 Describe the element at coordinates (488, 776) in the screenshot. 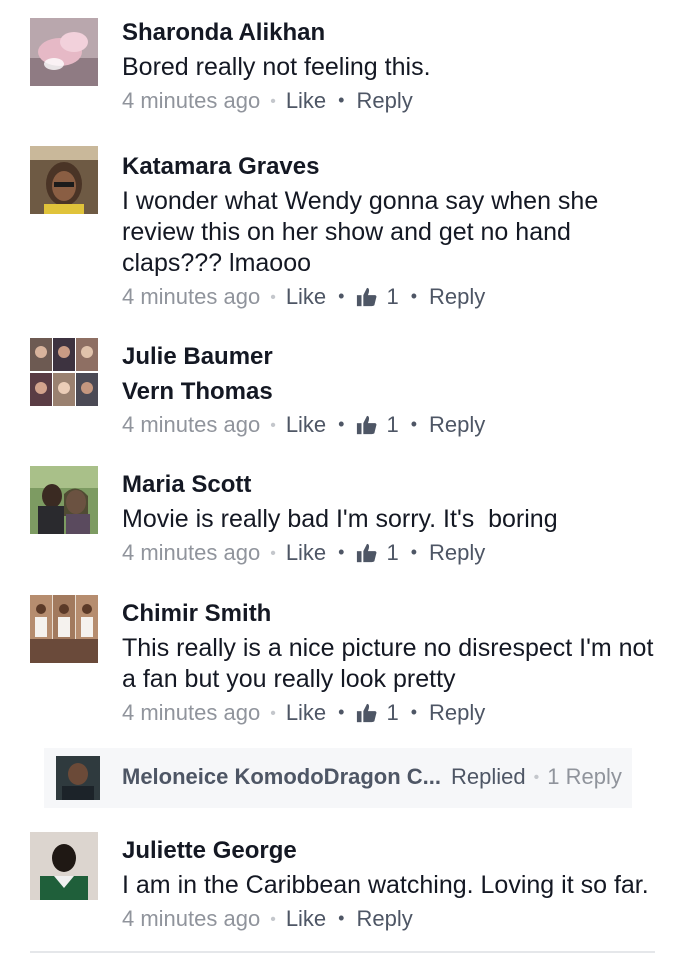

I see `replied-label: Replied` at that location.